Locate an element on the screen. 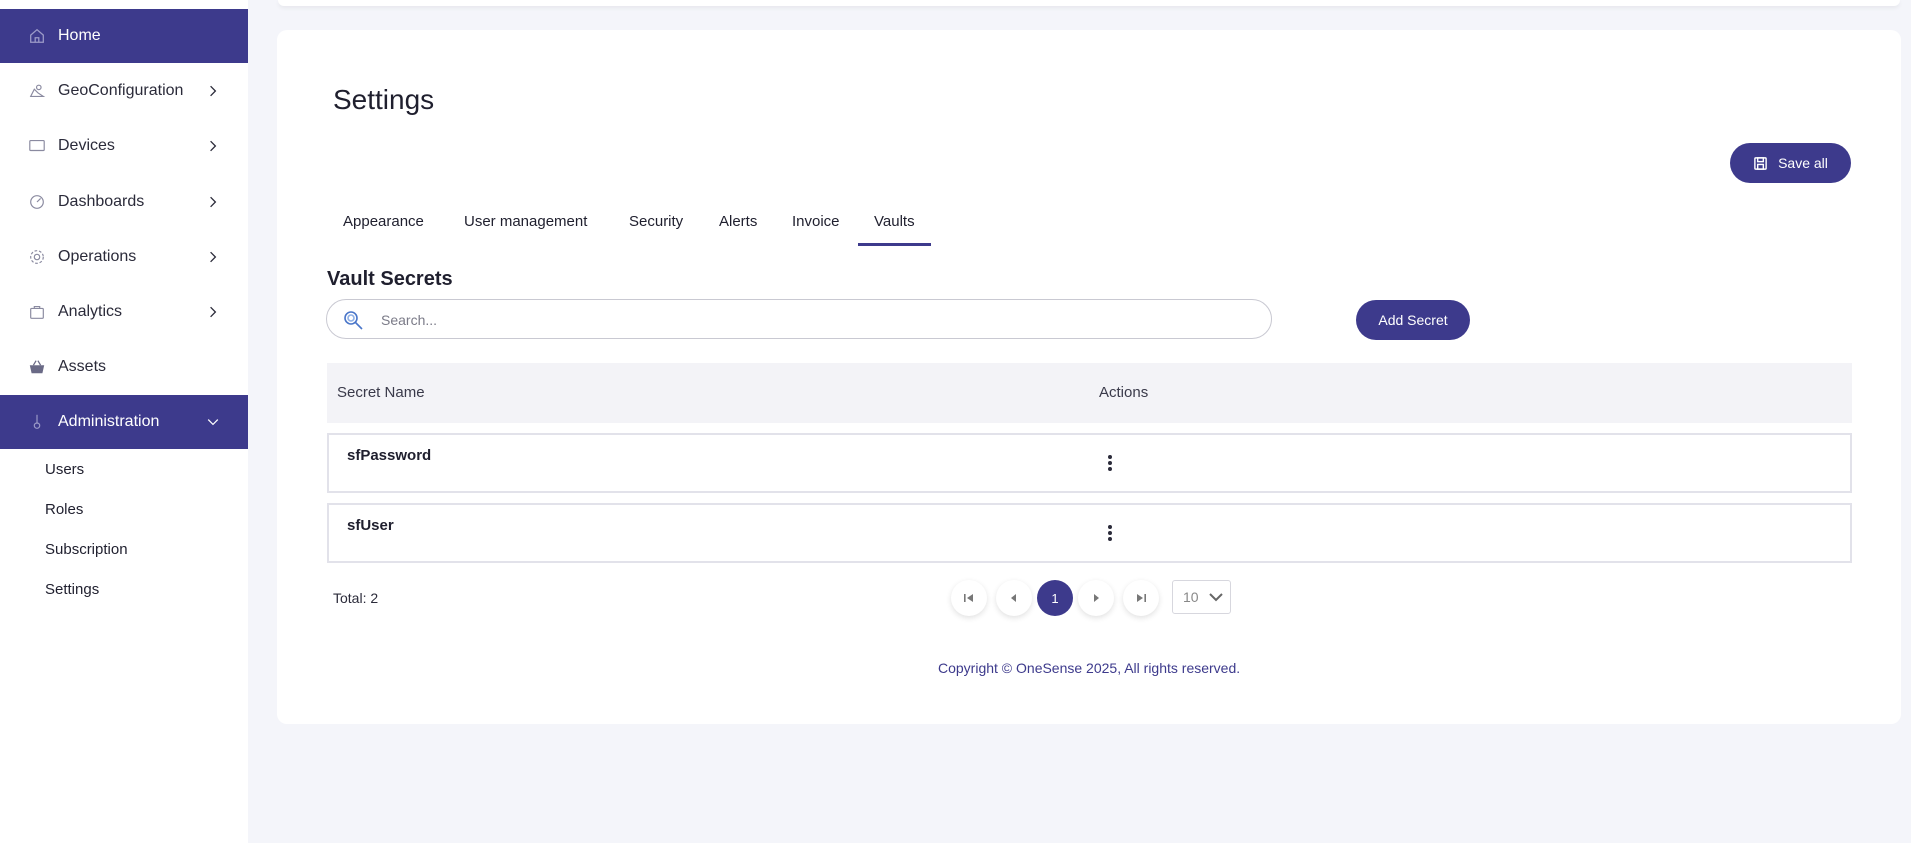  sidebar-item-label: Assets is located at coordinates (82, 366).